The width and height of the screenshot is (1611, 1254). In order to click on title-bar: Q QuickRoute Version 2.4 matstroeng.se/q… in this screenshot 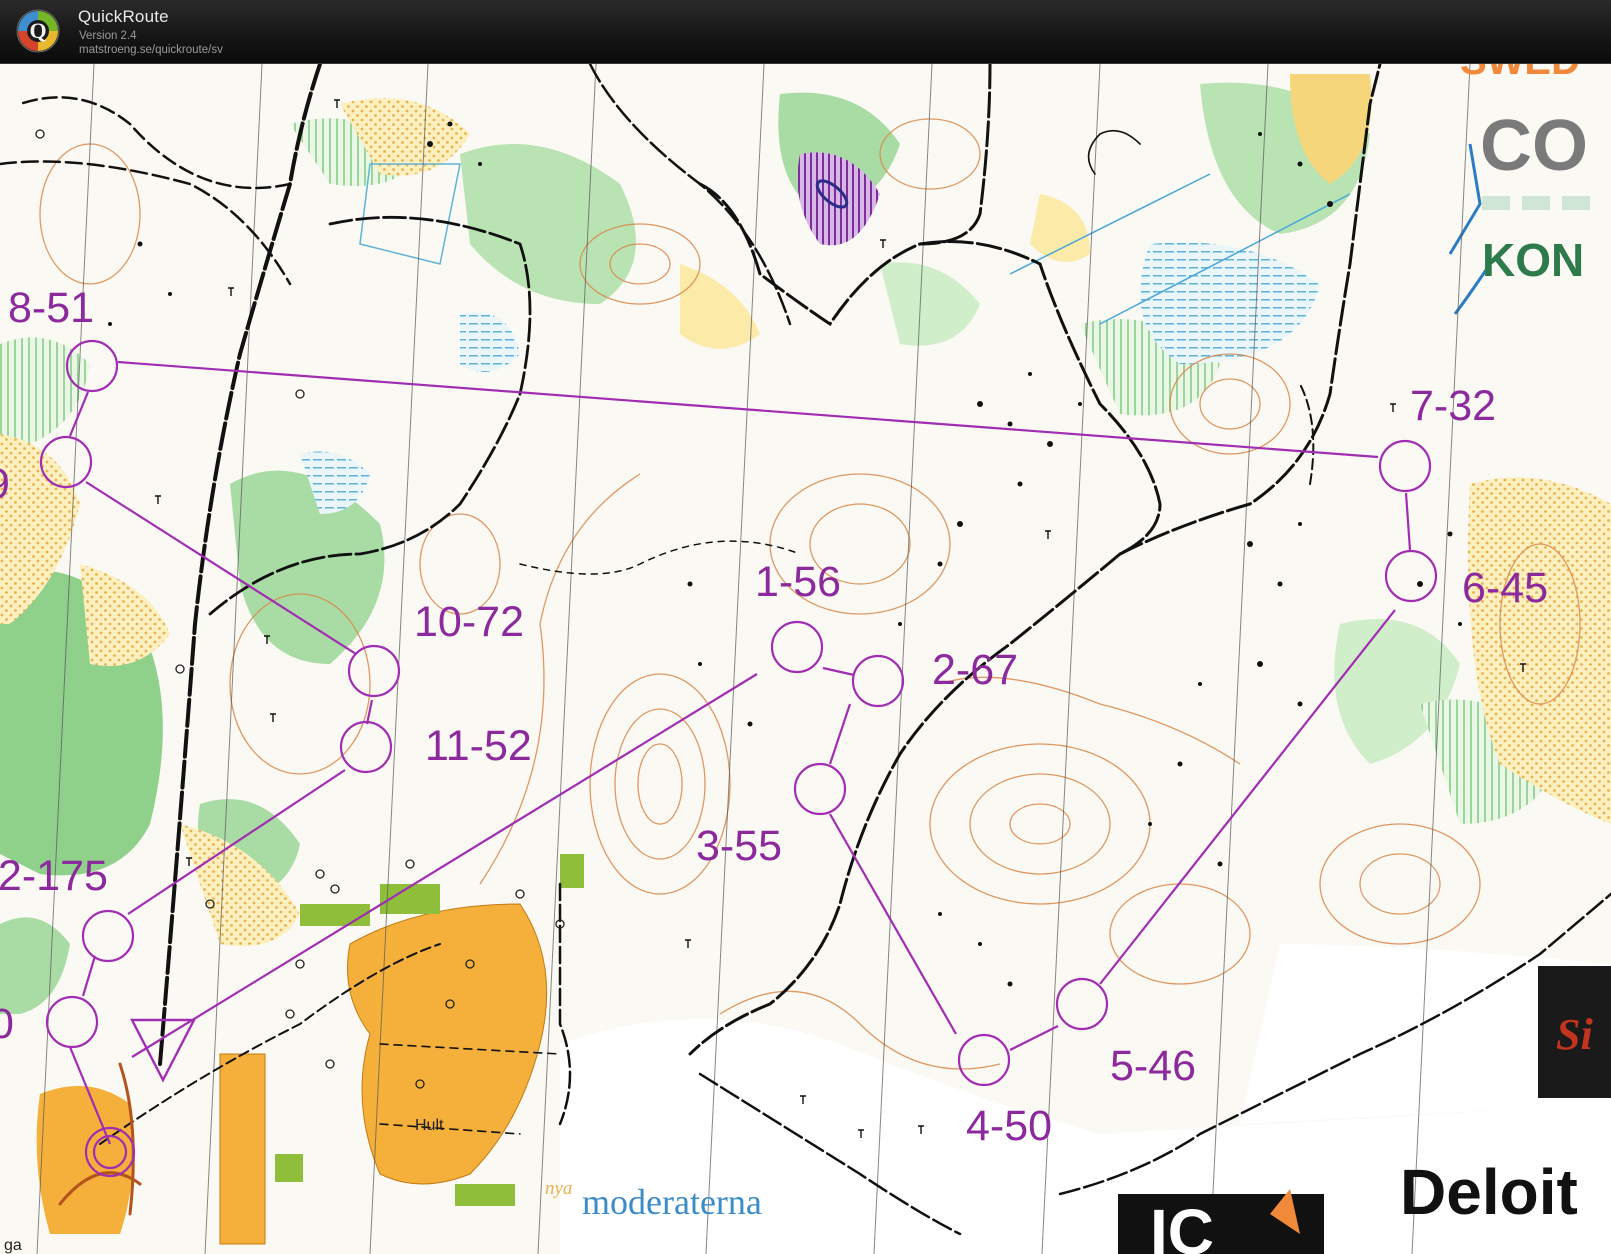, I will do `click(805, 32)`.